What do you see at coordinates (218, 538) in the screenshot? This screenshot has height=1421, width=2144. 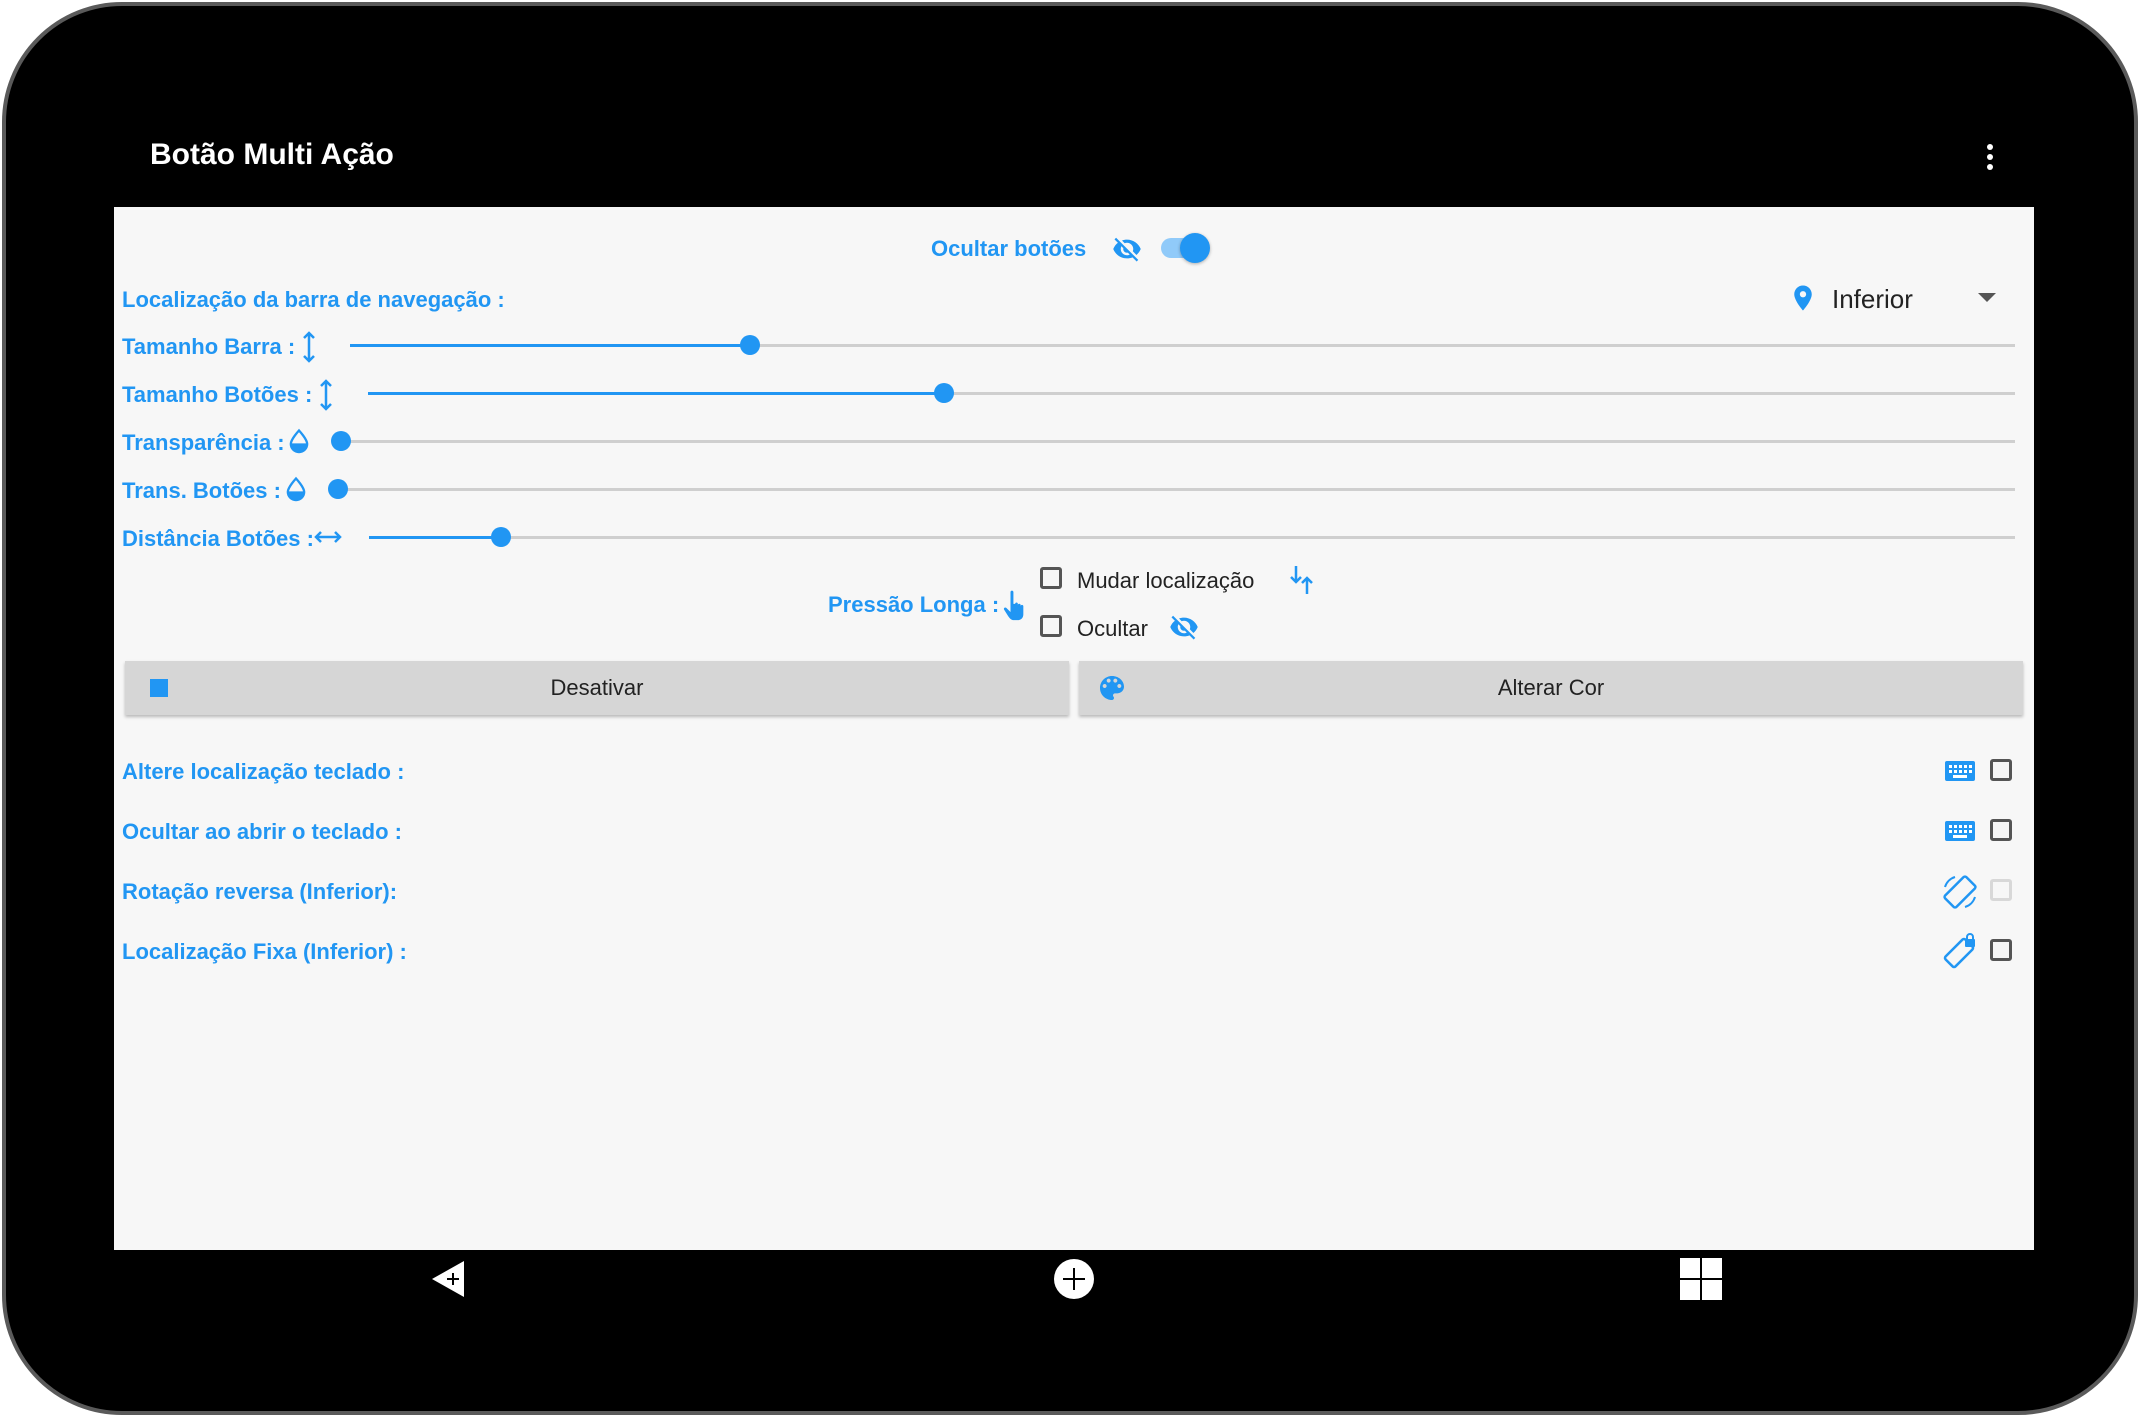 I see `buttons-distance-label: Distância Botões :` at bounding box center [218, 538].